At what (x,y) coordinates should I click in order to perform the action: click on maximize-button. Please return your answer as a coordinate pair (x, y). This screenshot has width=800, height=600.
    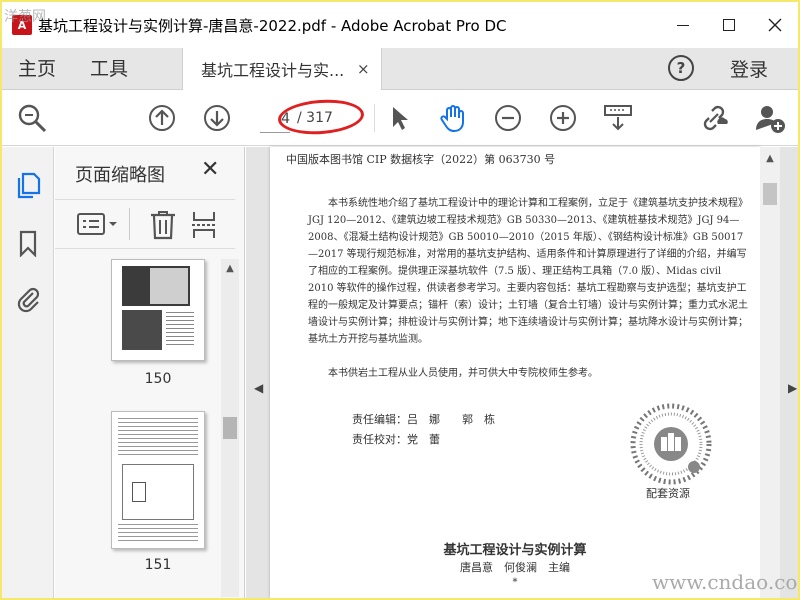
    Looking at the image, I should click on (729, 25).